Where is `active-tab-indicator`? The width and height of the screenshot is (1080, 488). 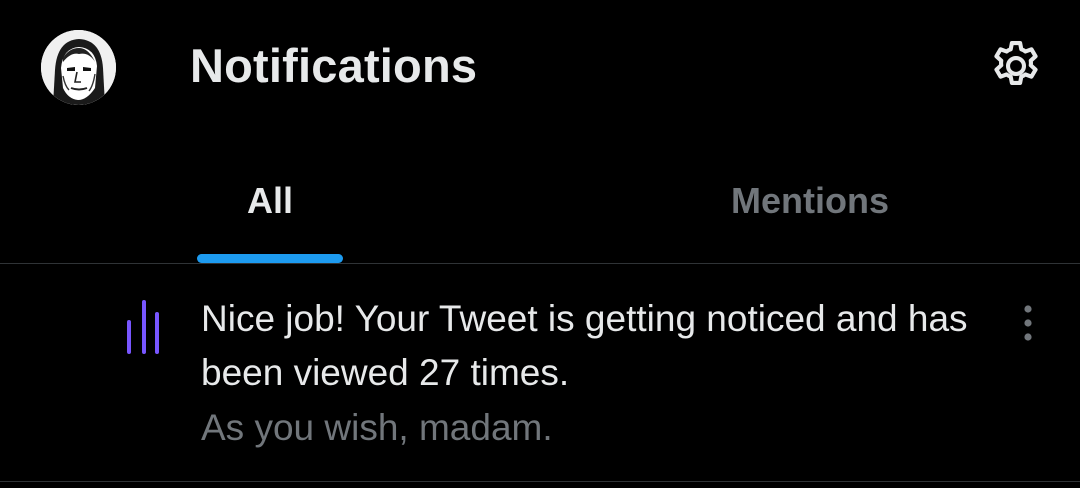 active-tab-indicator is located at coordinates (270, 258).